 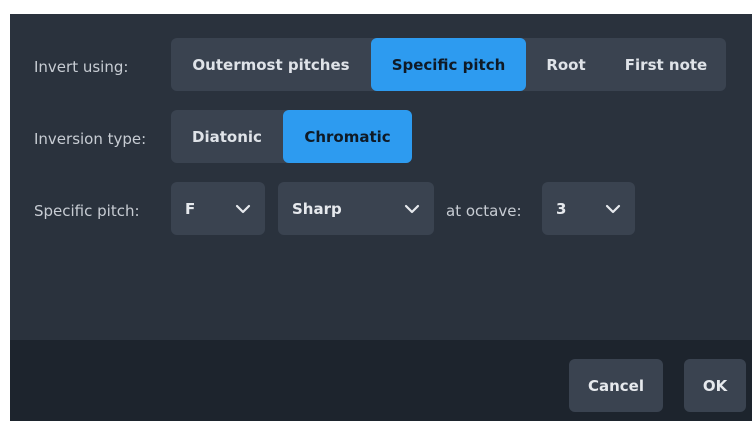 What do you see at coordinates (347, 136) in the screenshot?
I see `option-chromatic: Chromatic` at bounding box center [347, 136].